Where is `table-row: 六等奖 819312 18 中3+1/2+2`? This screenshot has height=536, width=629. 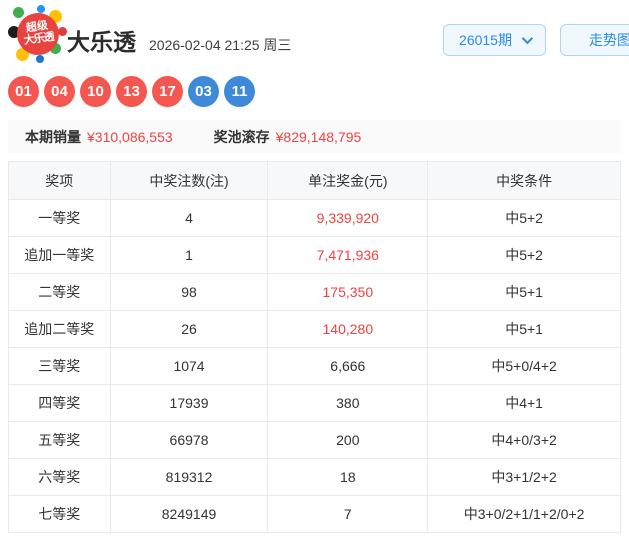 table-row: 六等奖 819312 18 中3+1/2+2 is located at coordinates (314, 477).